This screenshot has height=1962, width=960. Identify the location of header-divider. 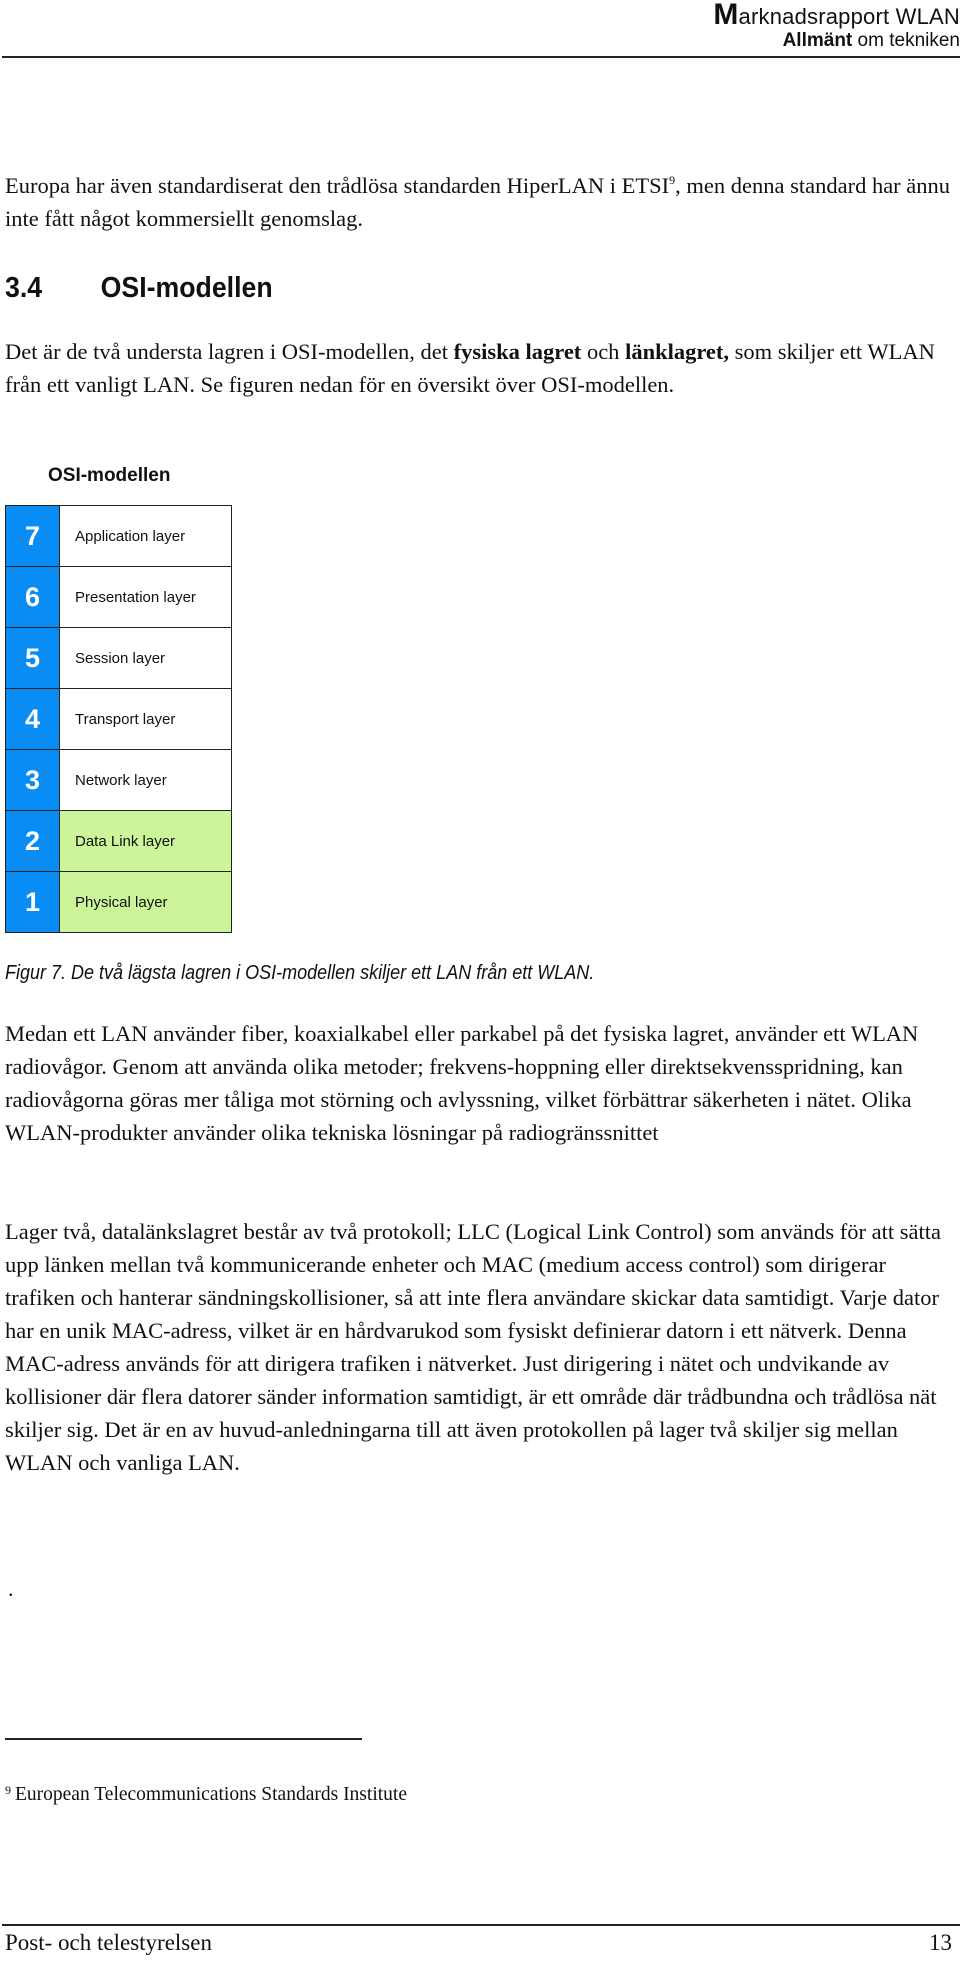
(481, 57).